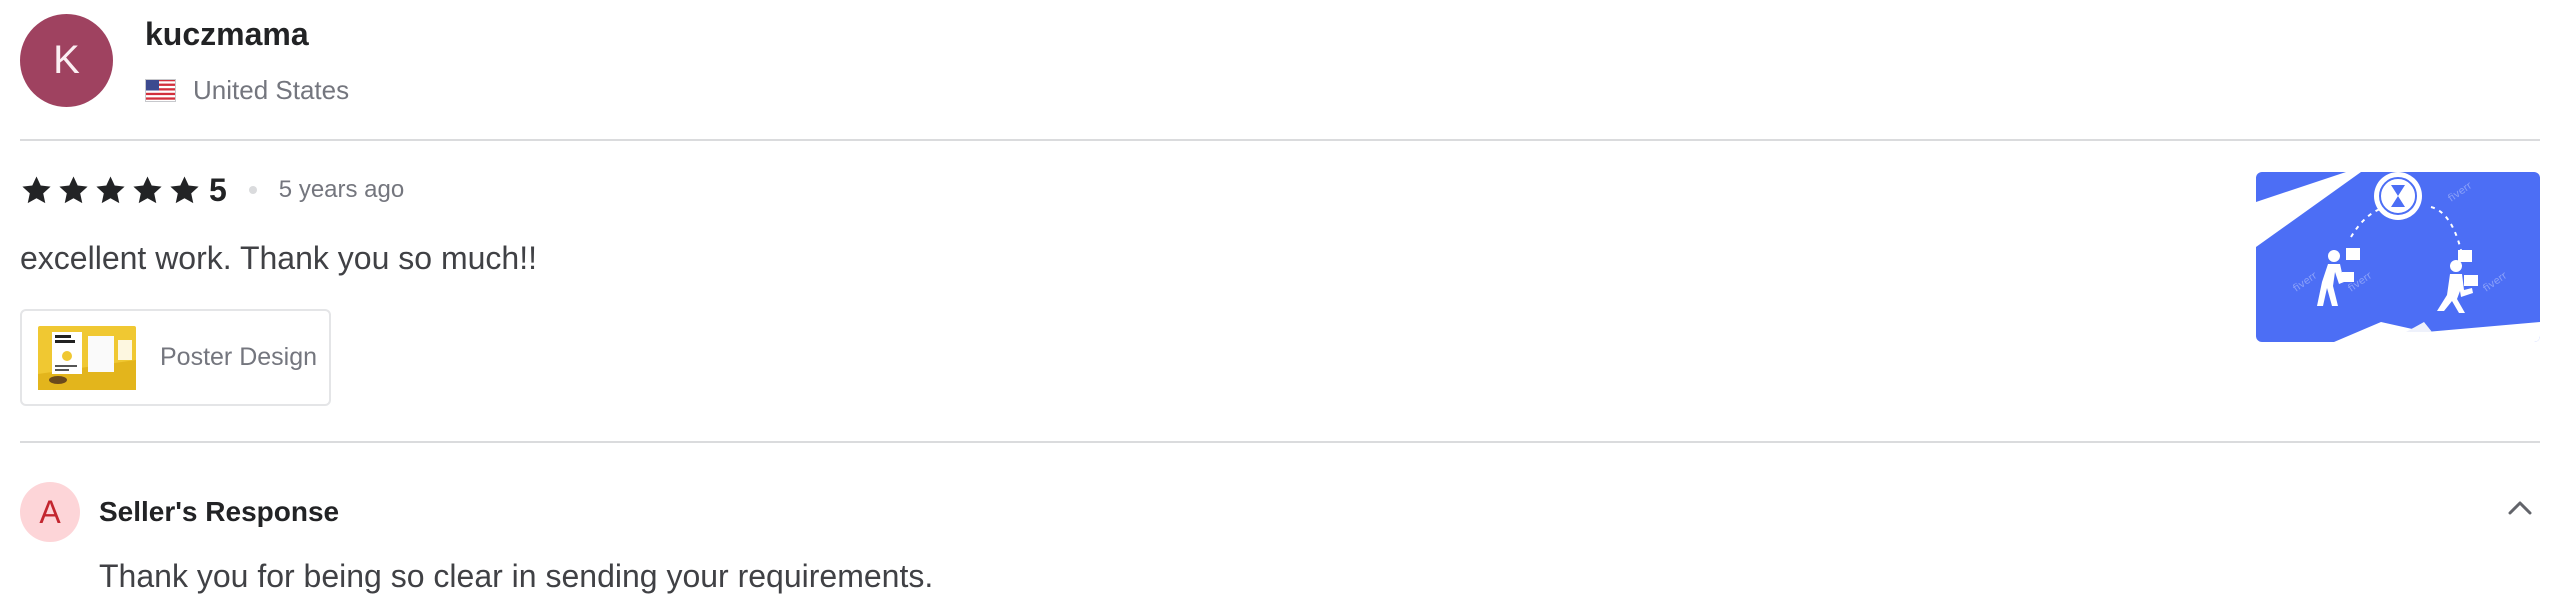  I want to click on reviewer-initial: K, so click(66, 60).